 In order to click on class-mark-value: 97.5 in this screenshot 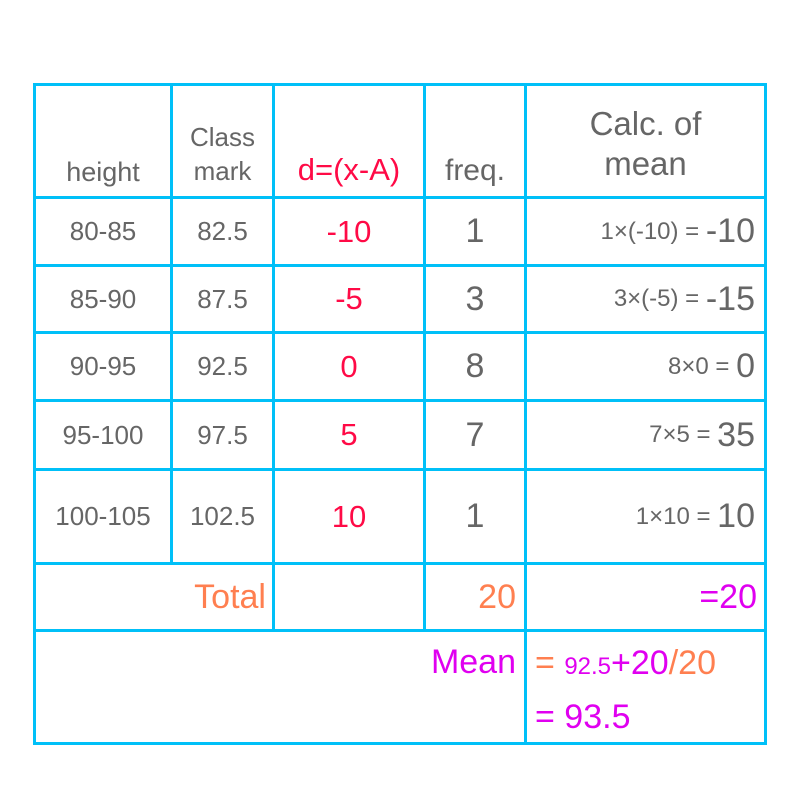, I will do `click(222, 434)`.